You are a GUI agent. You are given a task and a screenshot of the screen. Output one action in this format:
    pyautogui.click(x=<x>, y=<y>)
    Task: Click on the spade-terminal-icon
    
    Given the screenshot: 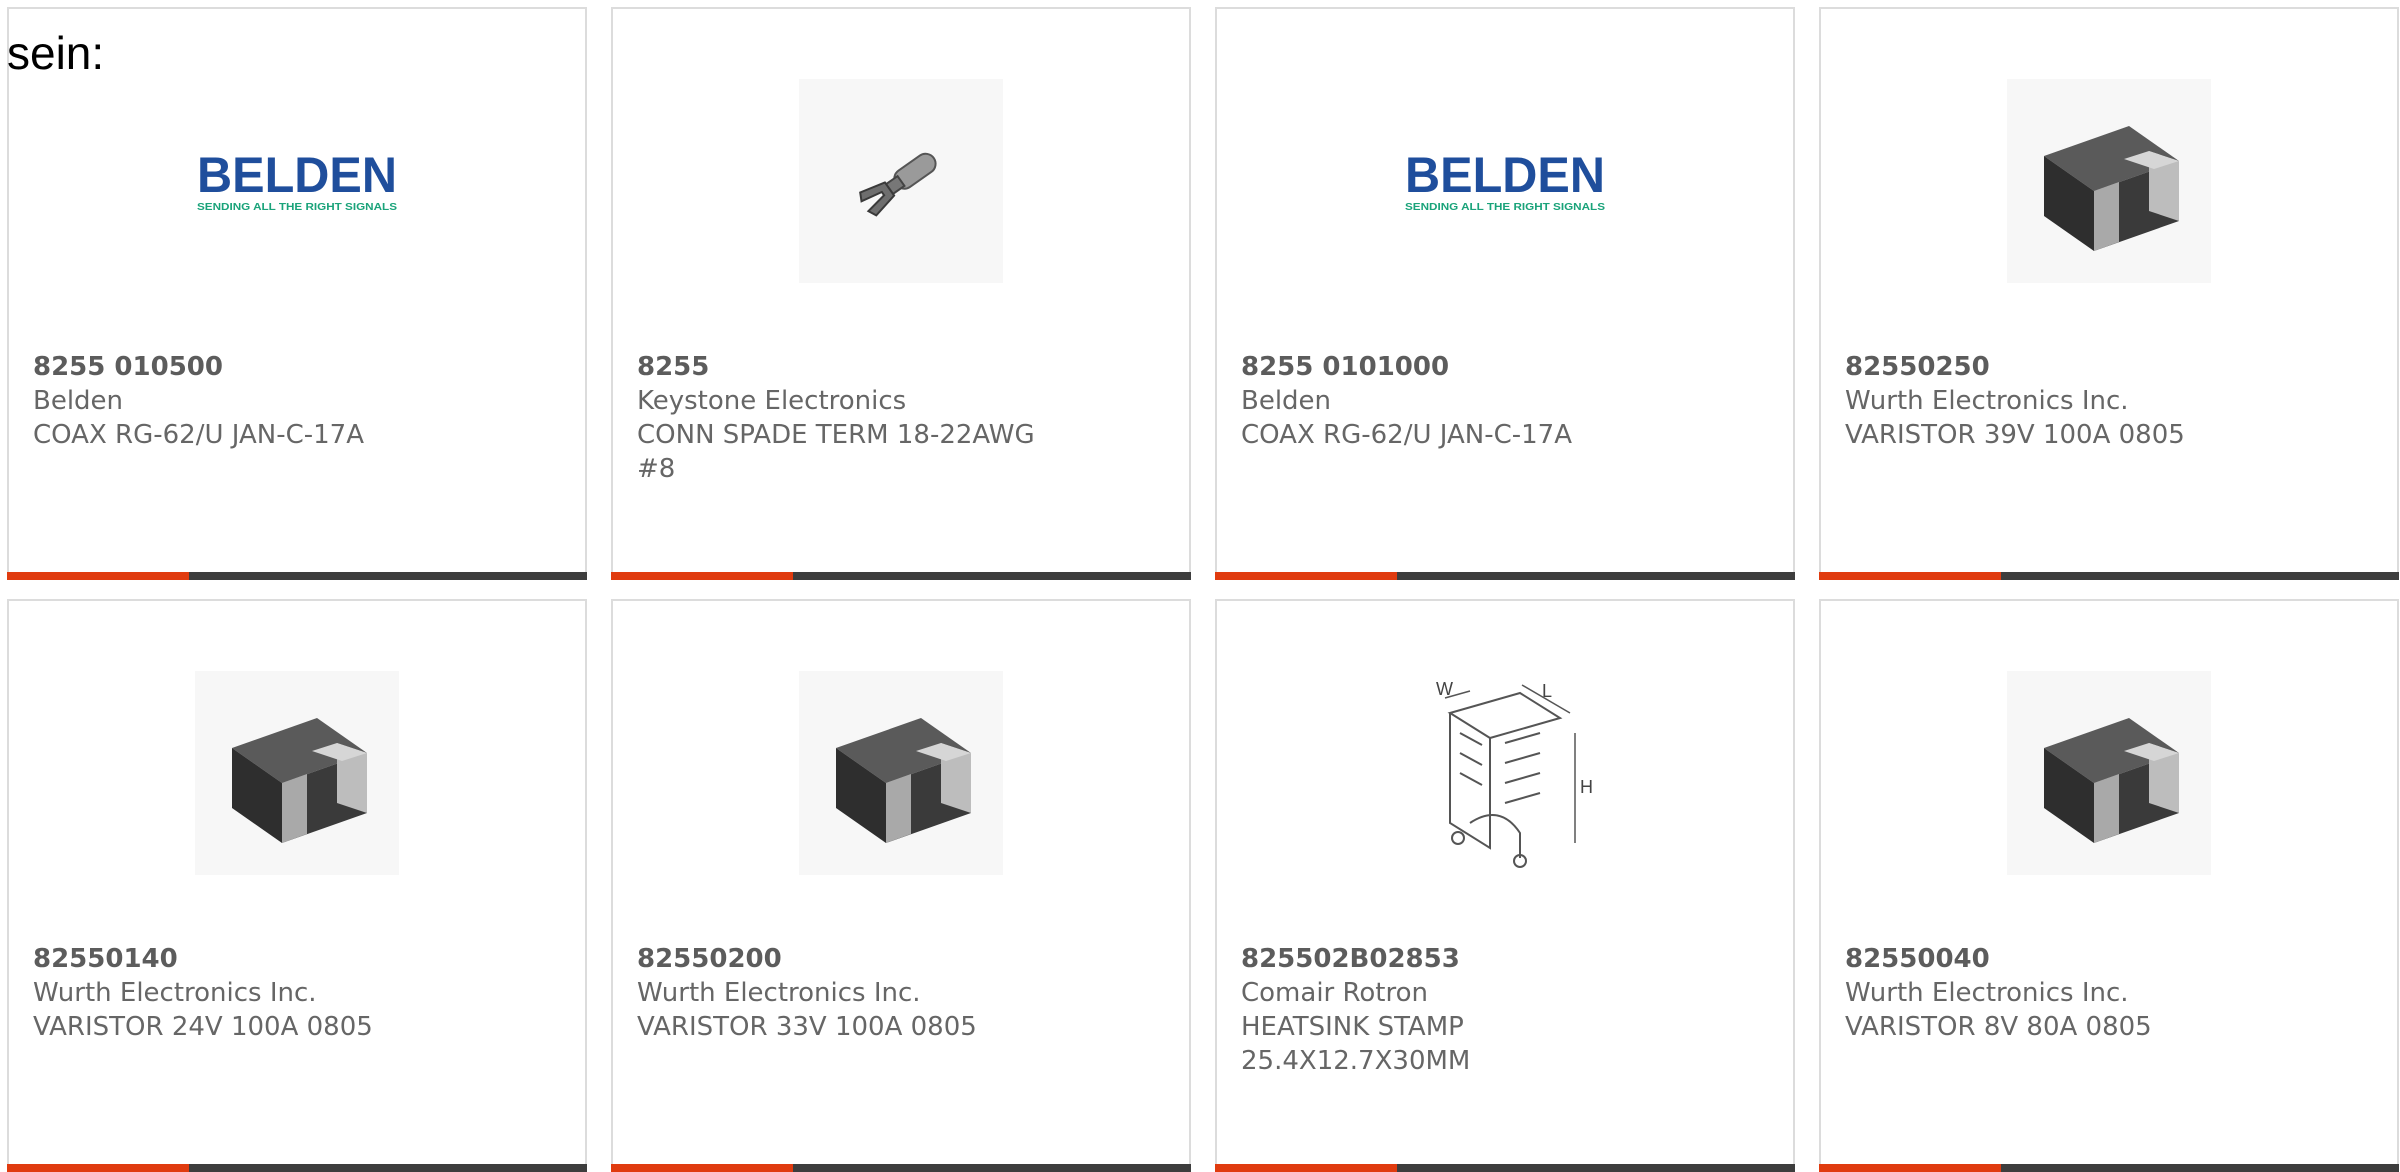 What is the action you would take?
    pyautogui.click(x=898, y=184)
    